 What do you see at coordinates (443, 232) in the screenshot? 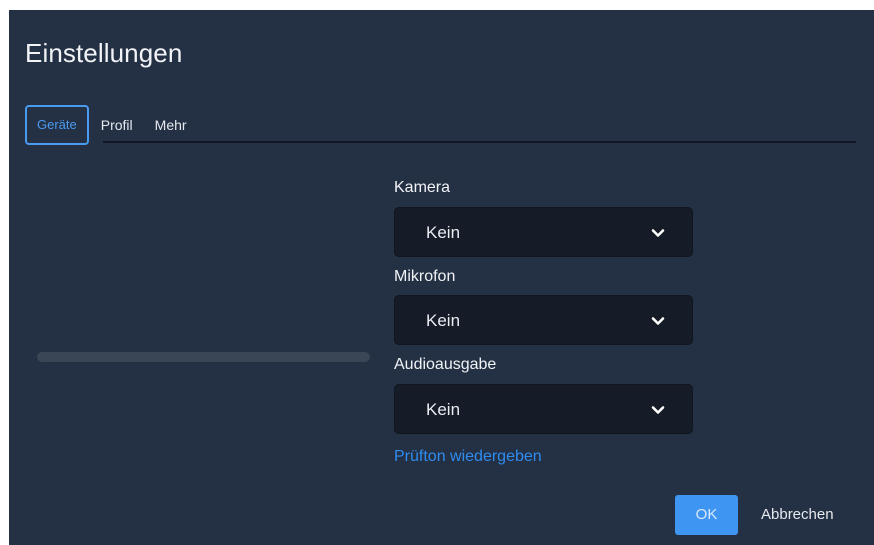
I see `camera-select-value: Kein` at bounding box center [443, 232].